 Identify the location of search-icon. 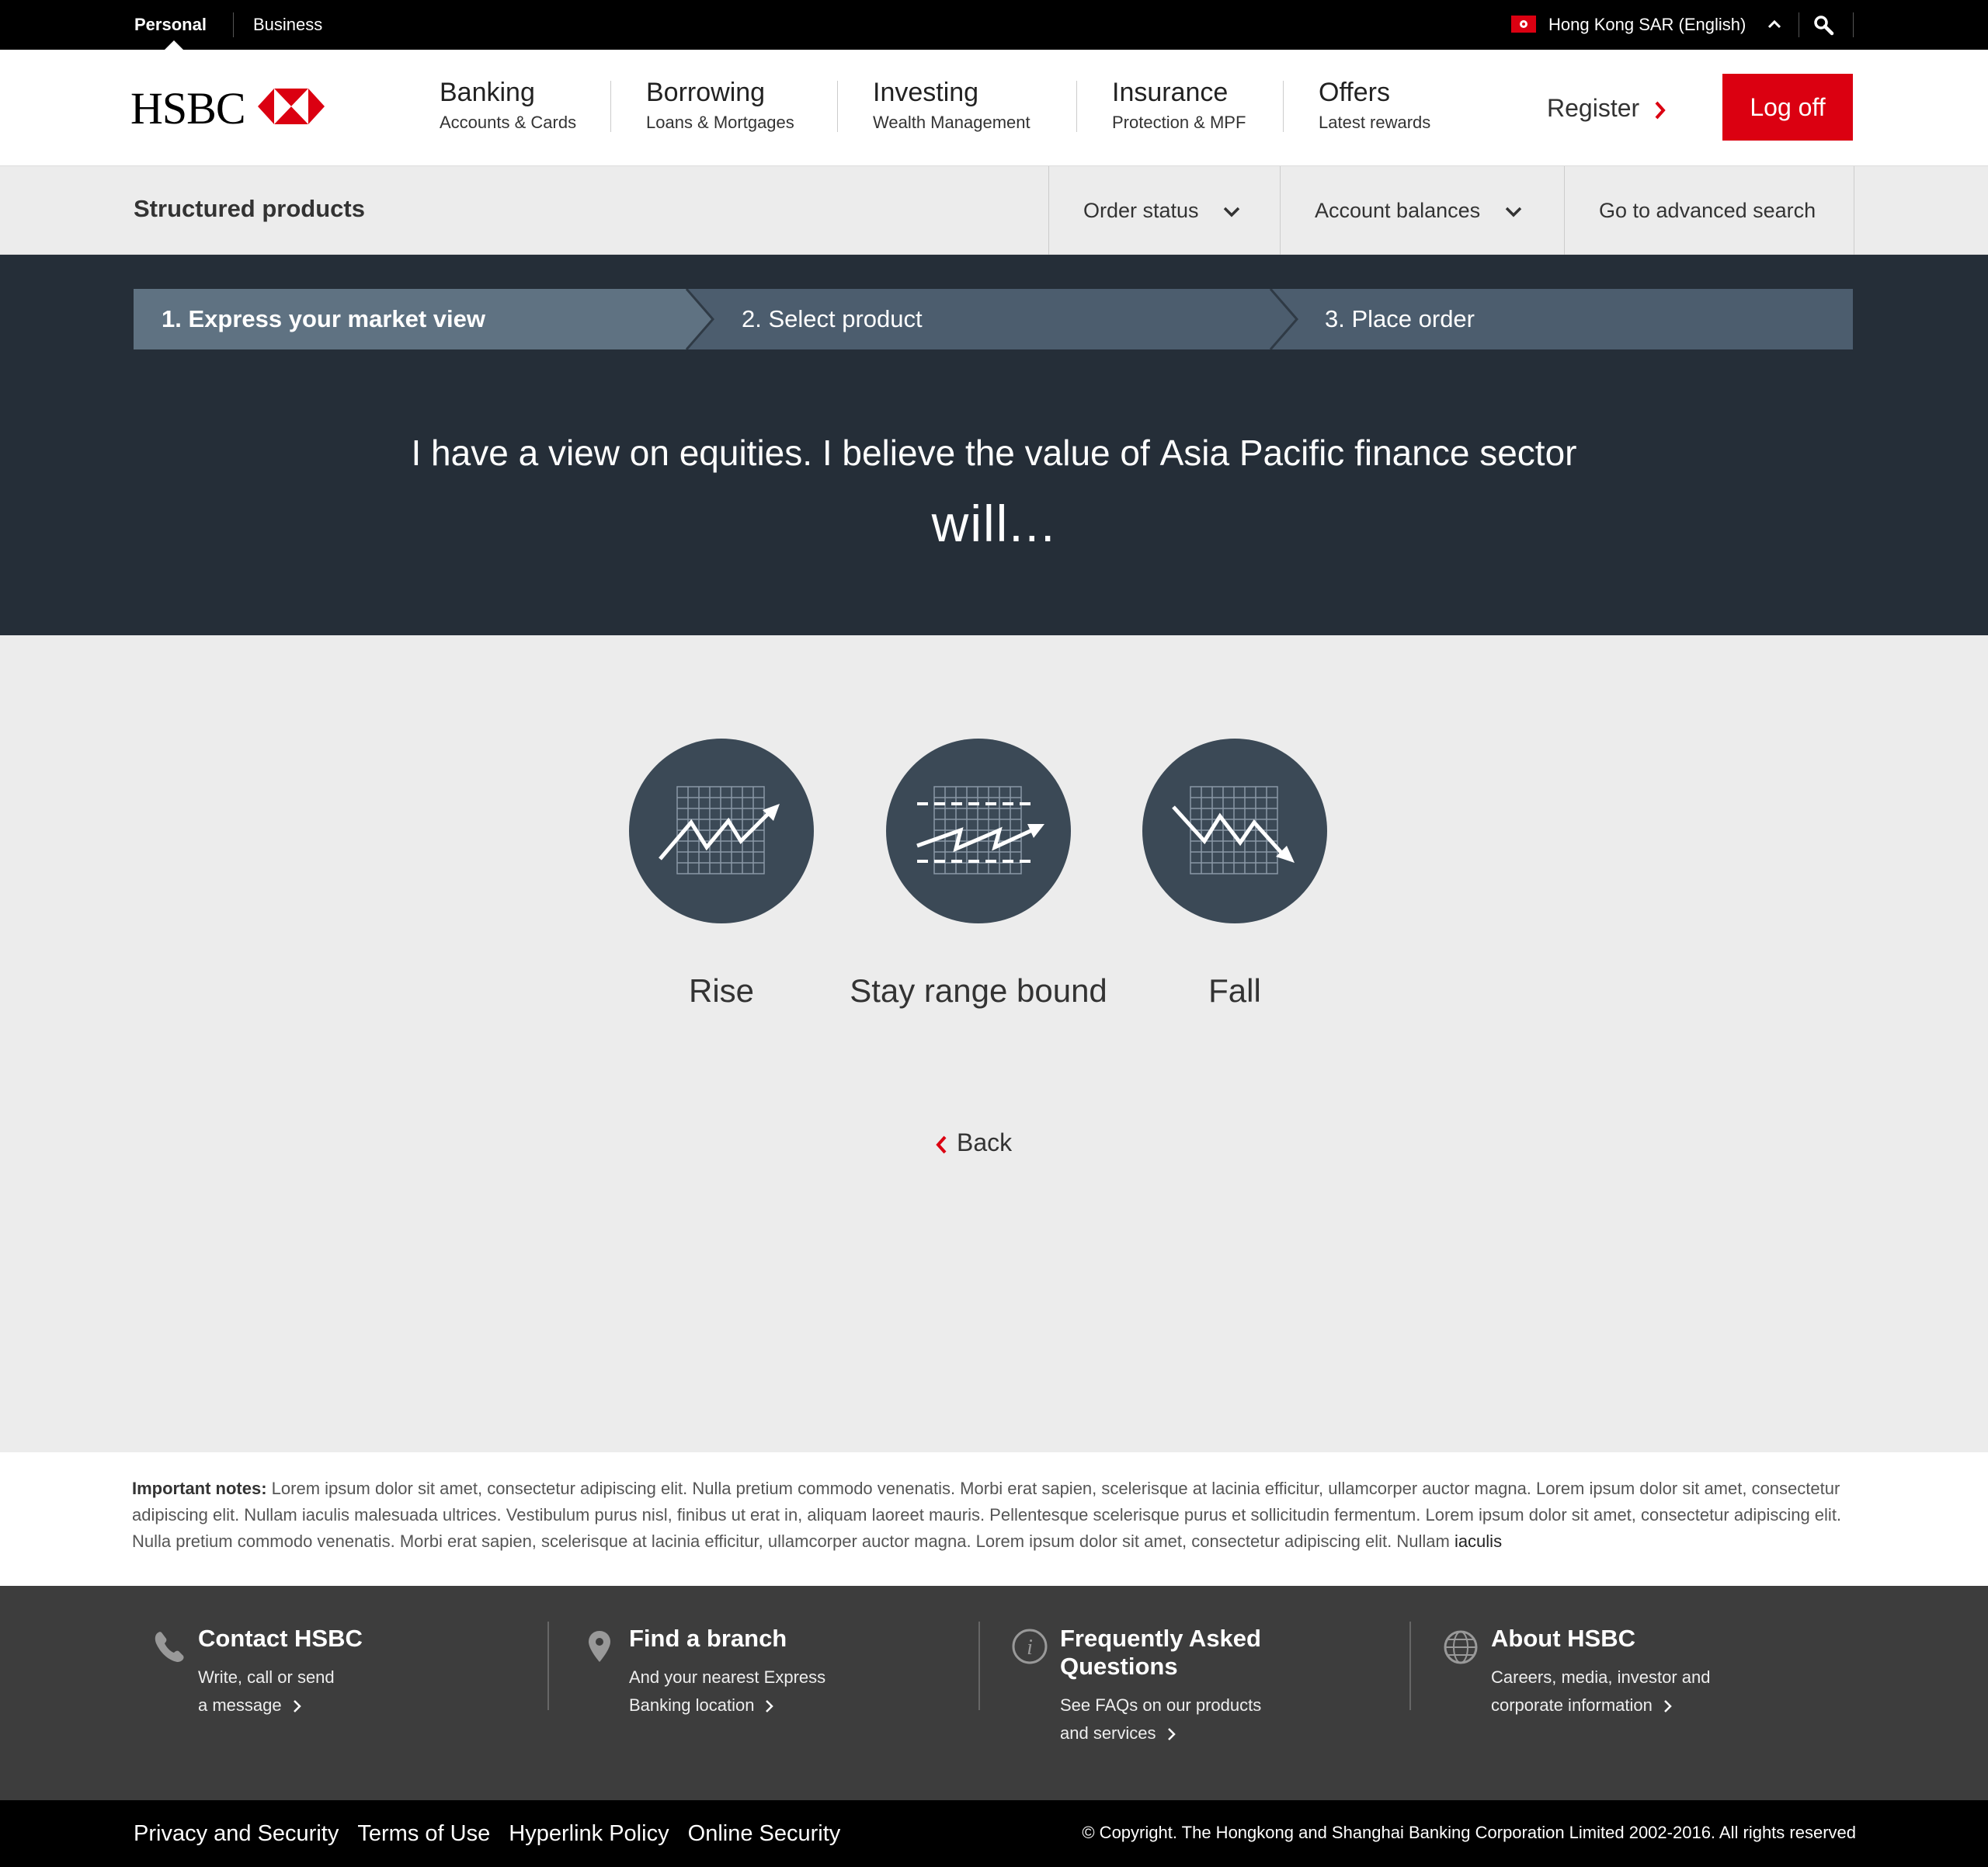
(1823, 25).